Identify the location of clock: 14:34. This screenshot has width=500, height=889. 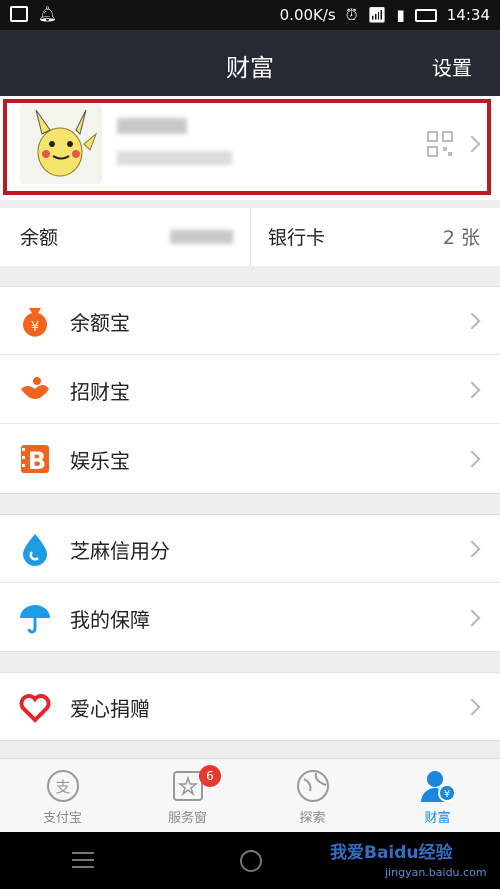
(468, 15).